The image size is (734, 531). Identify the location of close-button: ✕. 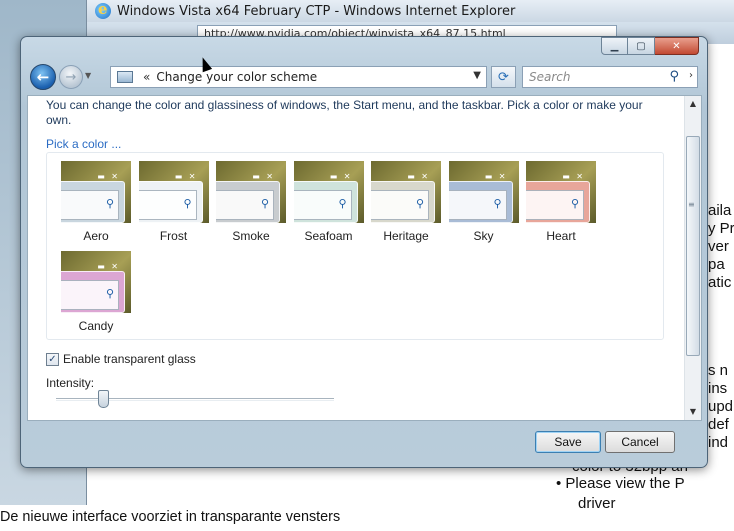
(677, 46).